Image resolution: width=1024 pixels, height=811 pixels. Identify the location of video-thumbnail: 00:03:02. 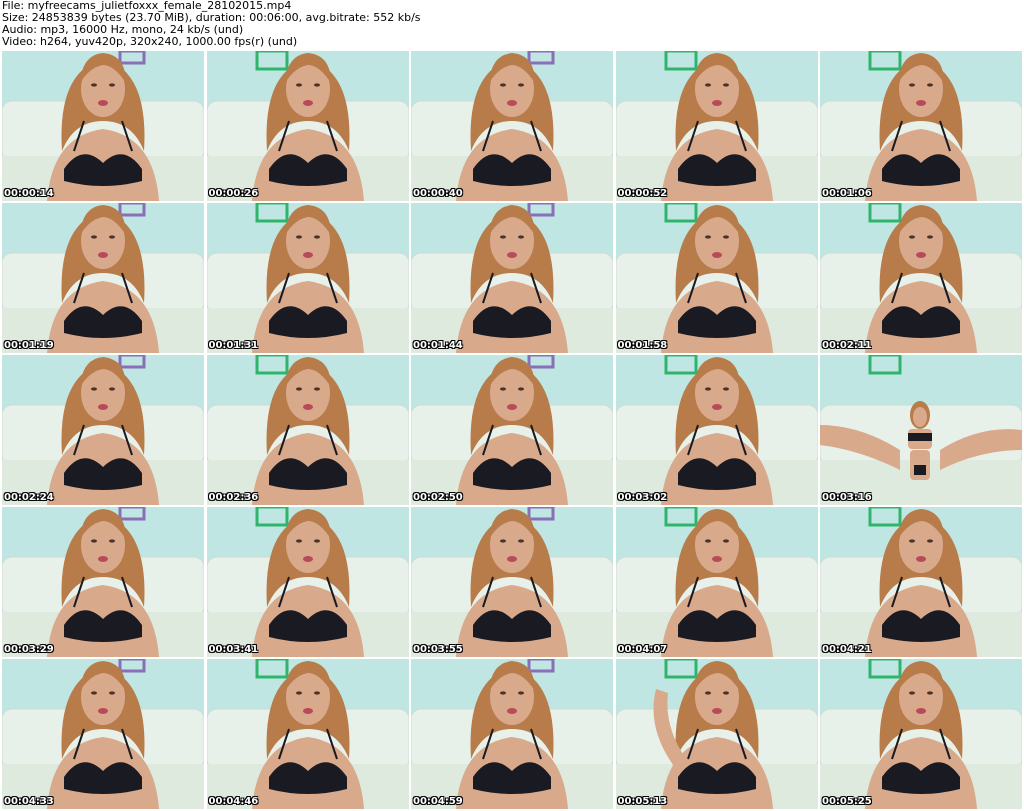
(716, 430).